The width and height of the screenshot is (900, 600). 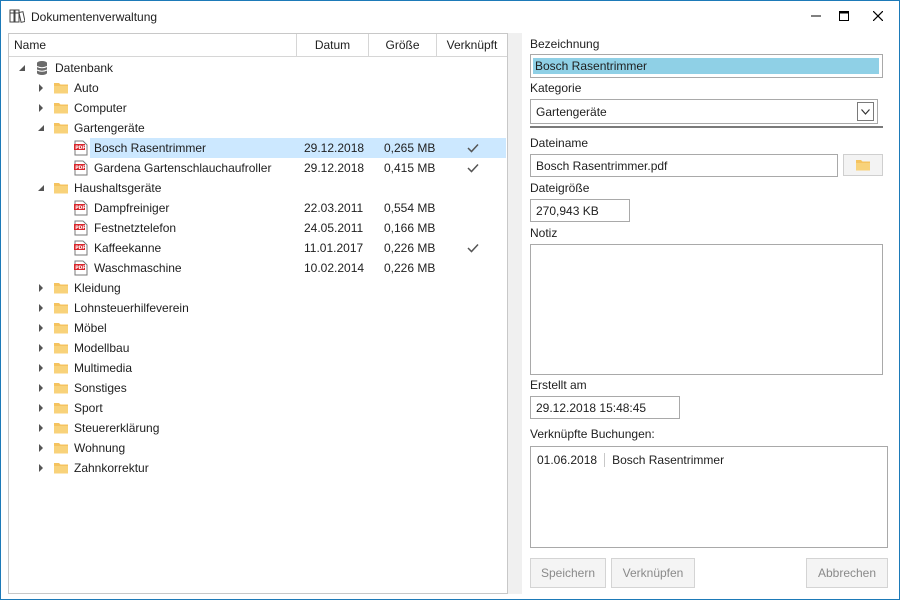 What do you see at coordinates (258, 248) in the screenshot?
I see `tree-row-document: PDF Kaffeekanne 11.01.2017 0,226 MB` at bounding box center [258, 248].